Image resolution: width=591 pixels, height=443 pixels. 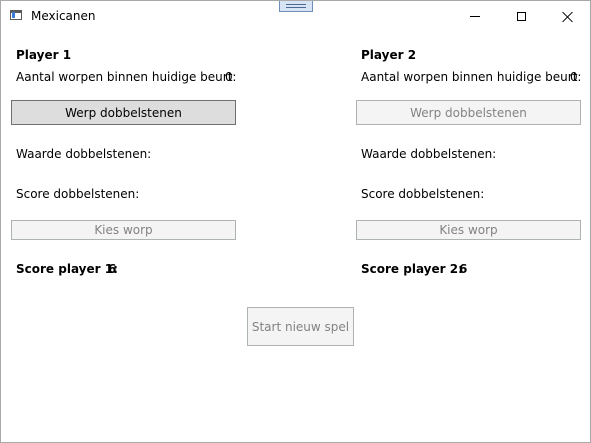 I want to click on player1-dice-value-label: Waarde dobbelstenen:, so click(x=84, y=154).